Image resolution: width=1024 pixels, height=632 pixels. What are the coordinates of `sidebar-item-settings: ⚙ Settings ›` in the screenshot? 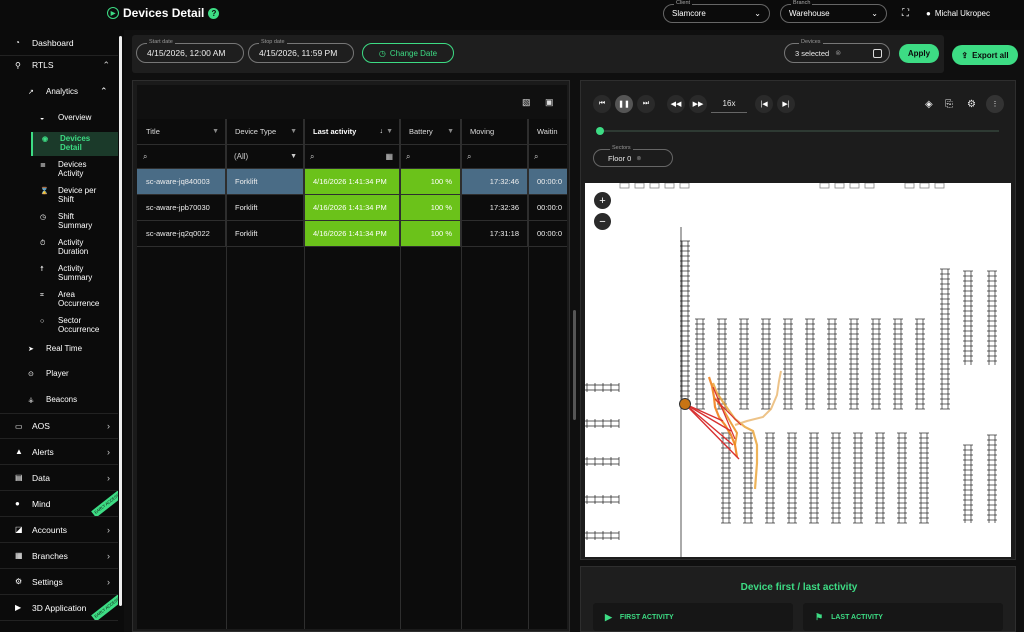 It's located at (59, 582).